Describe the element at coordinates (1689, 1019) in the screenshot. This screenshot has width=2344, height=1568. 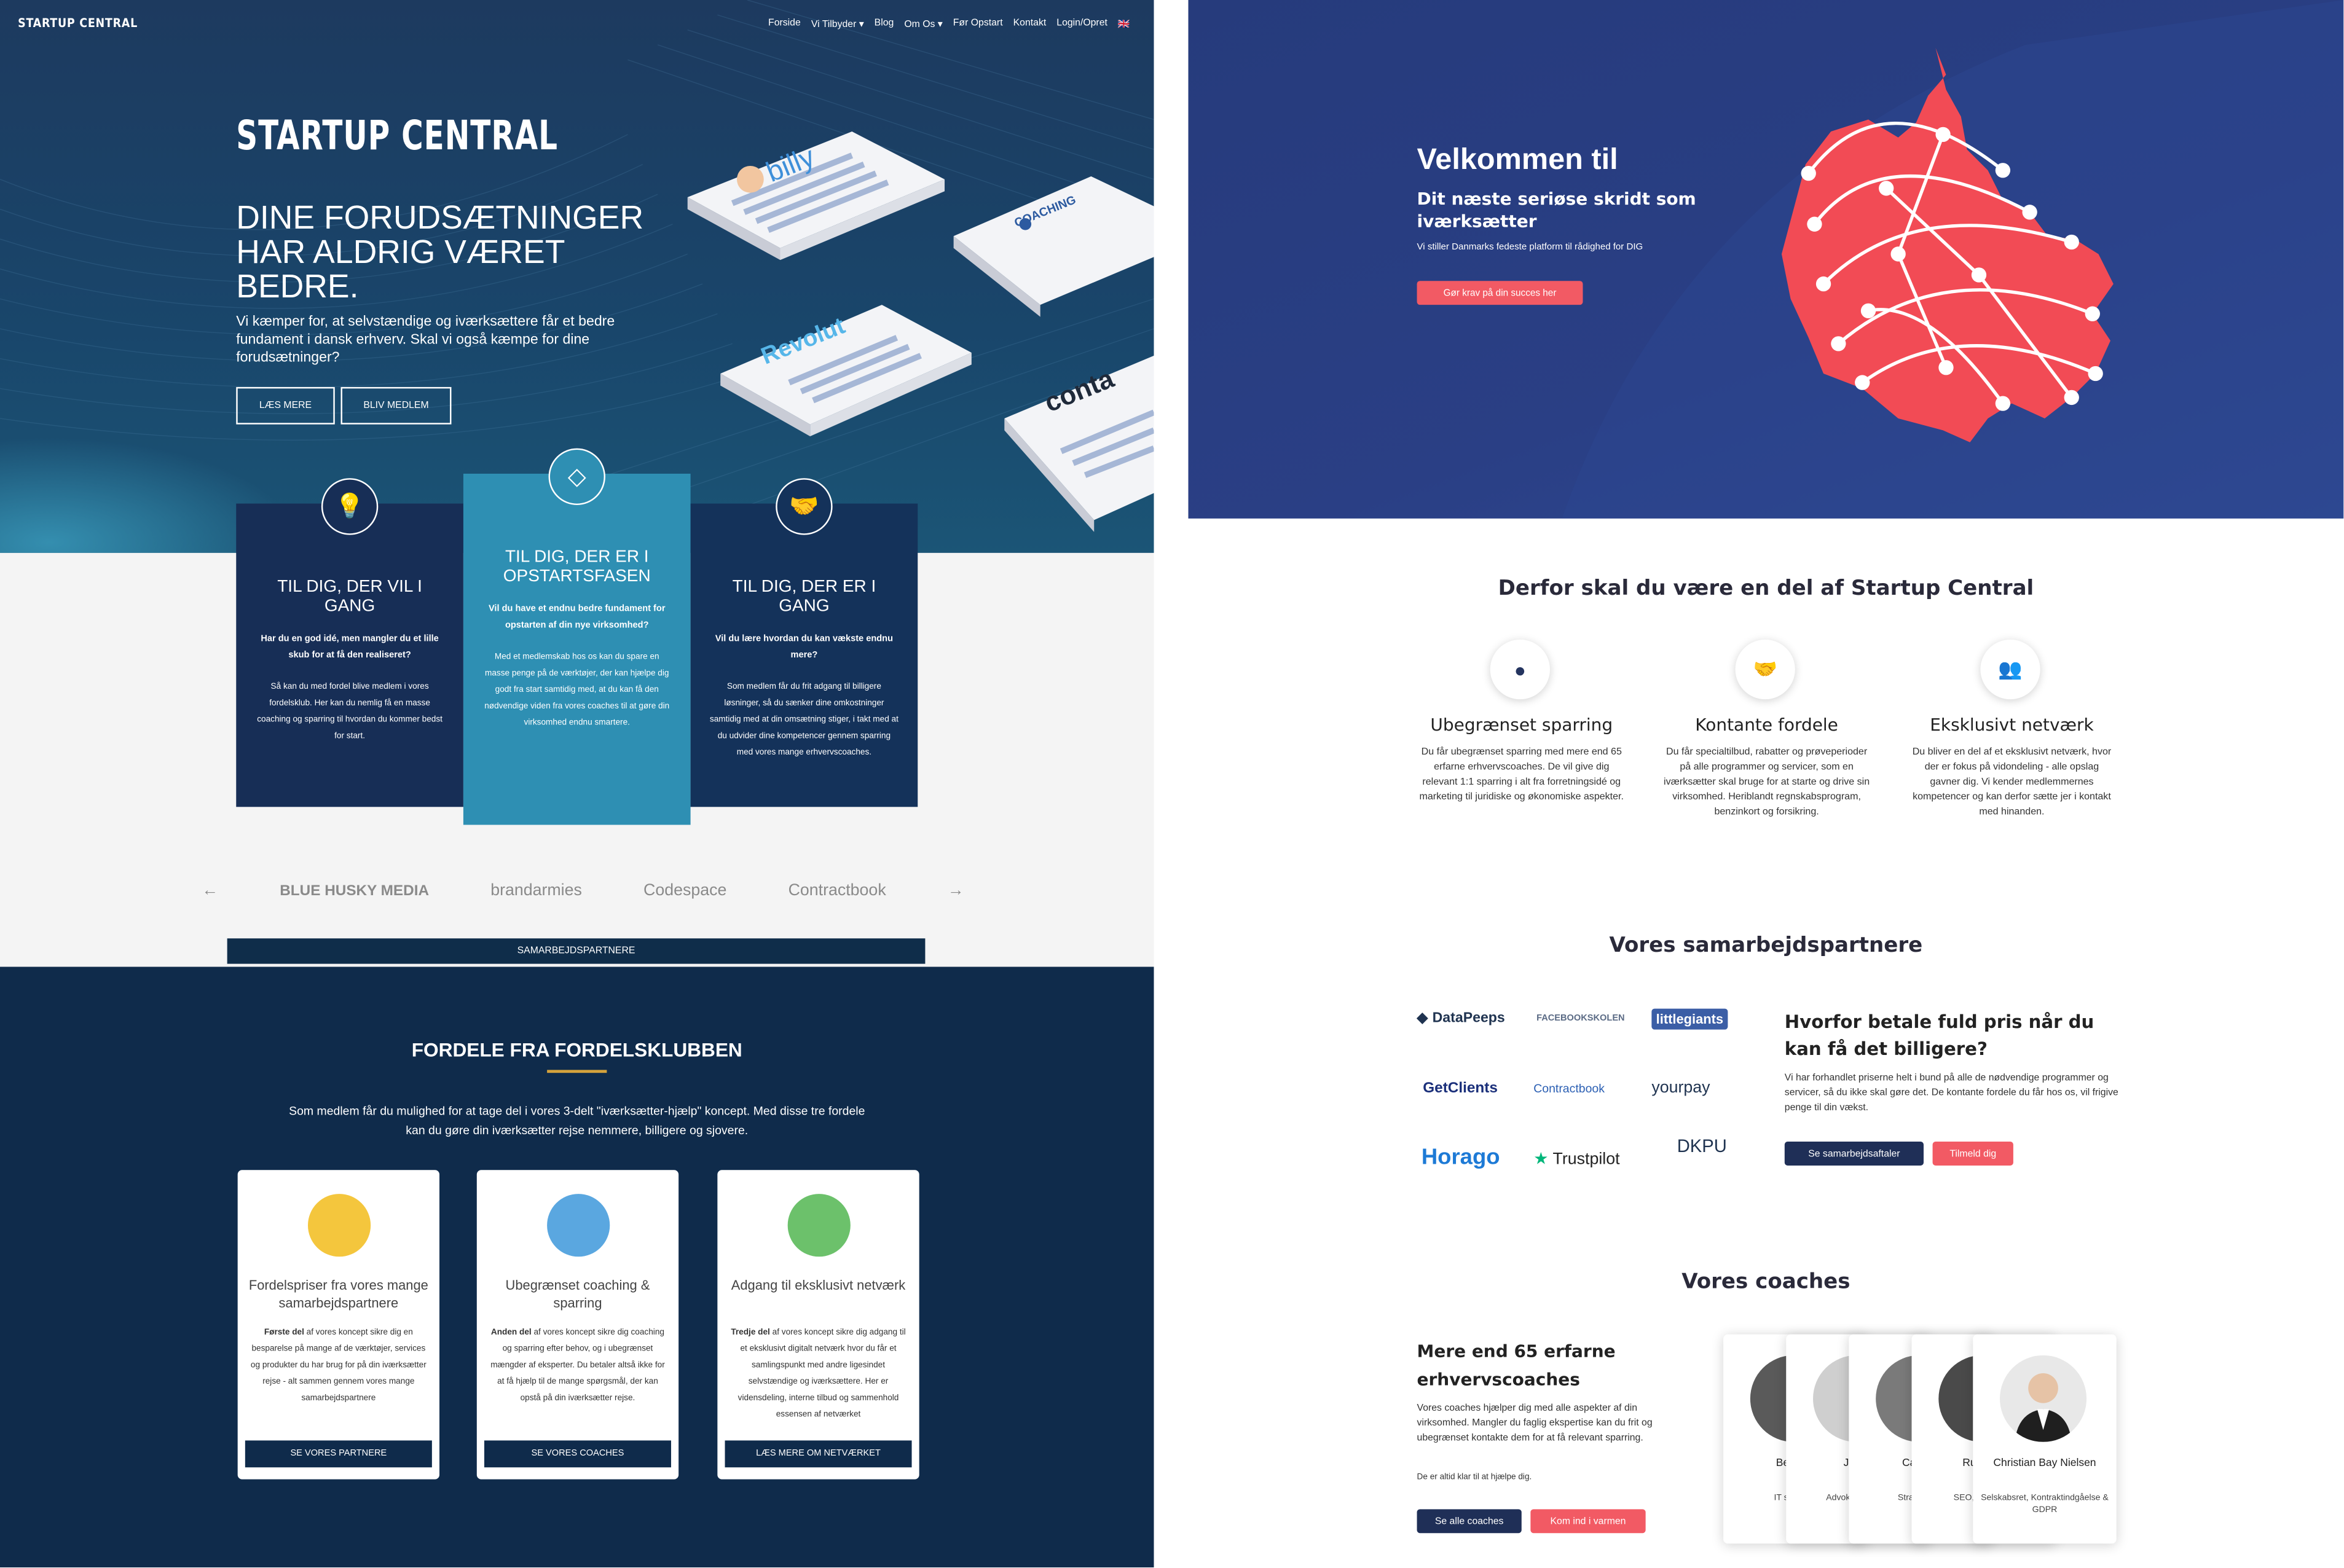
I see `partner-logo-littlegiants: littlegiants` at that location.